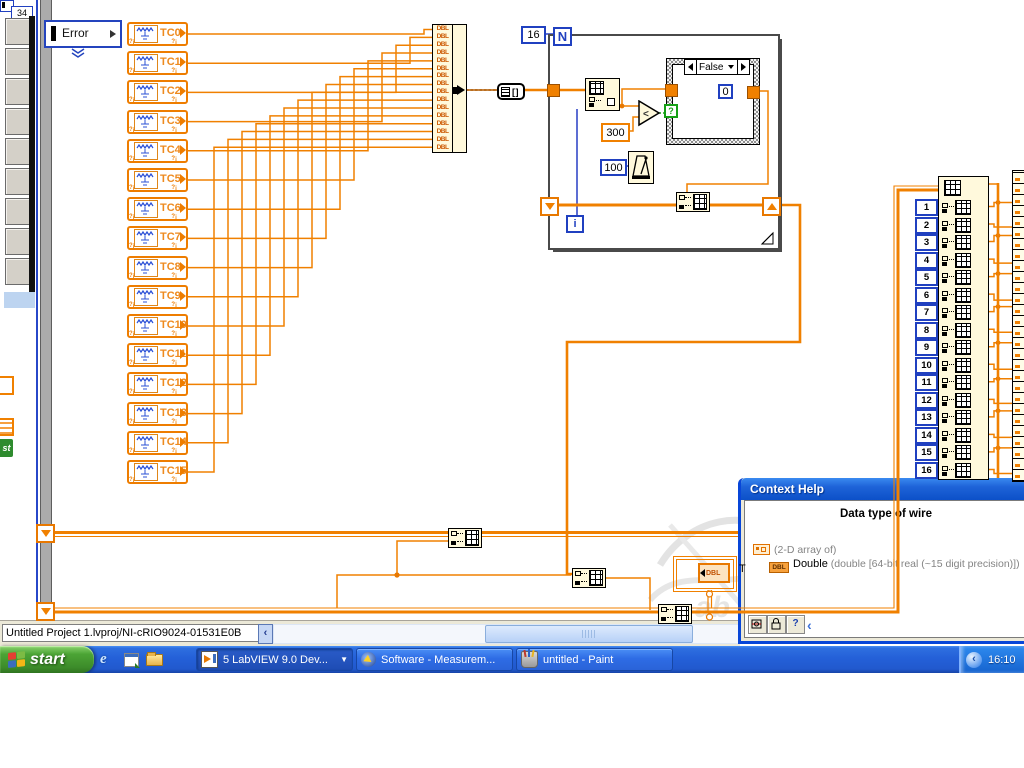 Image resolution: width=1024 pixels, height=768 pixels. Describe the element at coordinates (589, 578) in the screenshot. I see `replace-array-subset-node-b` at that location.